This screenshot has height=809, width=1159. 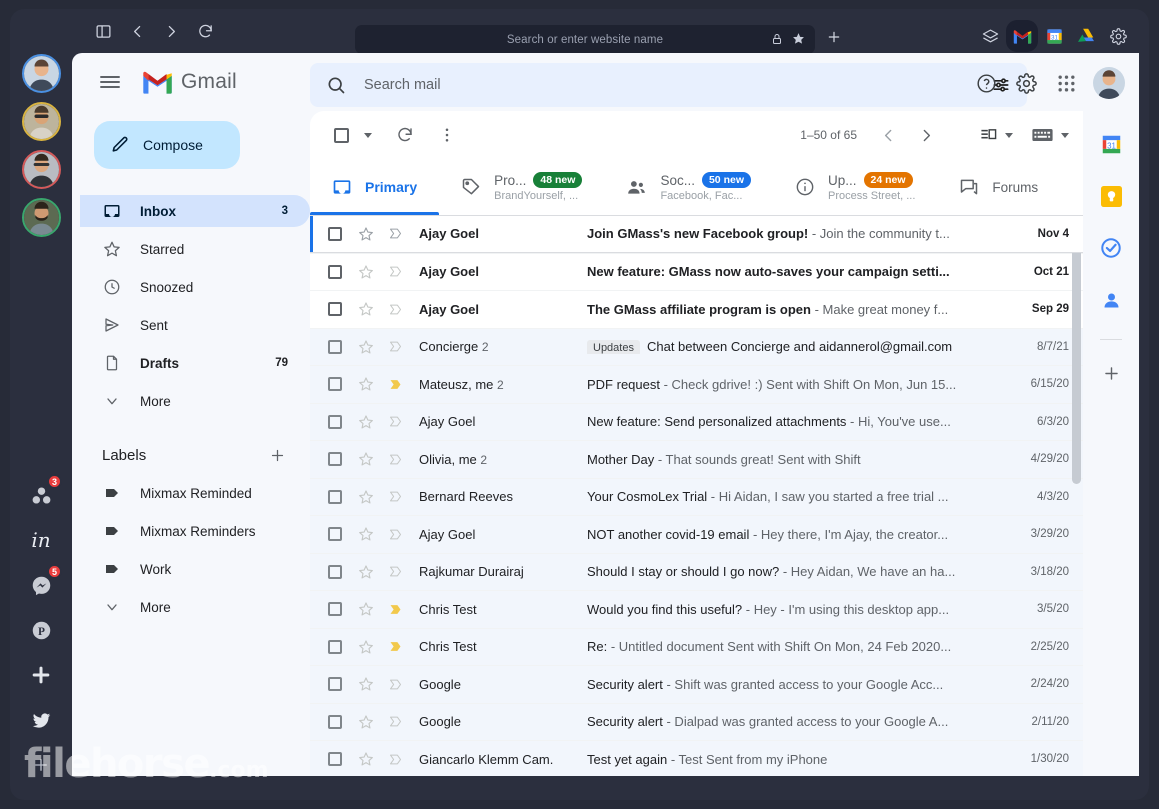 I want to click on sidebar-label-mixmax-reminders: Mixmax Reminders, so click(x=195, y=531).